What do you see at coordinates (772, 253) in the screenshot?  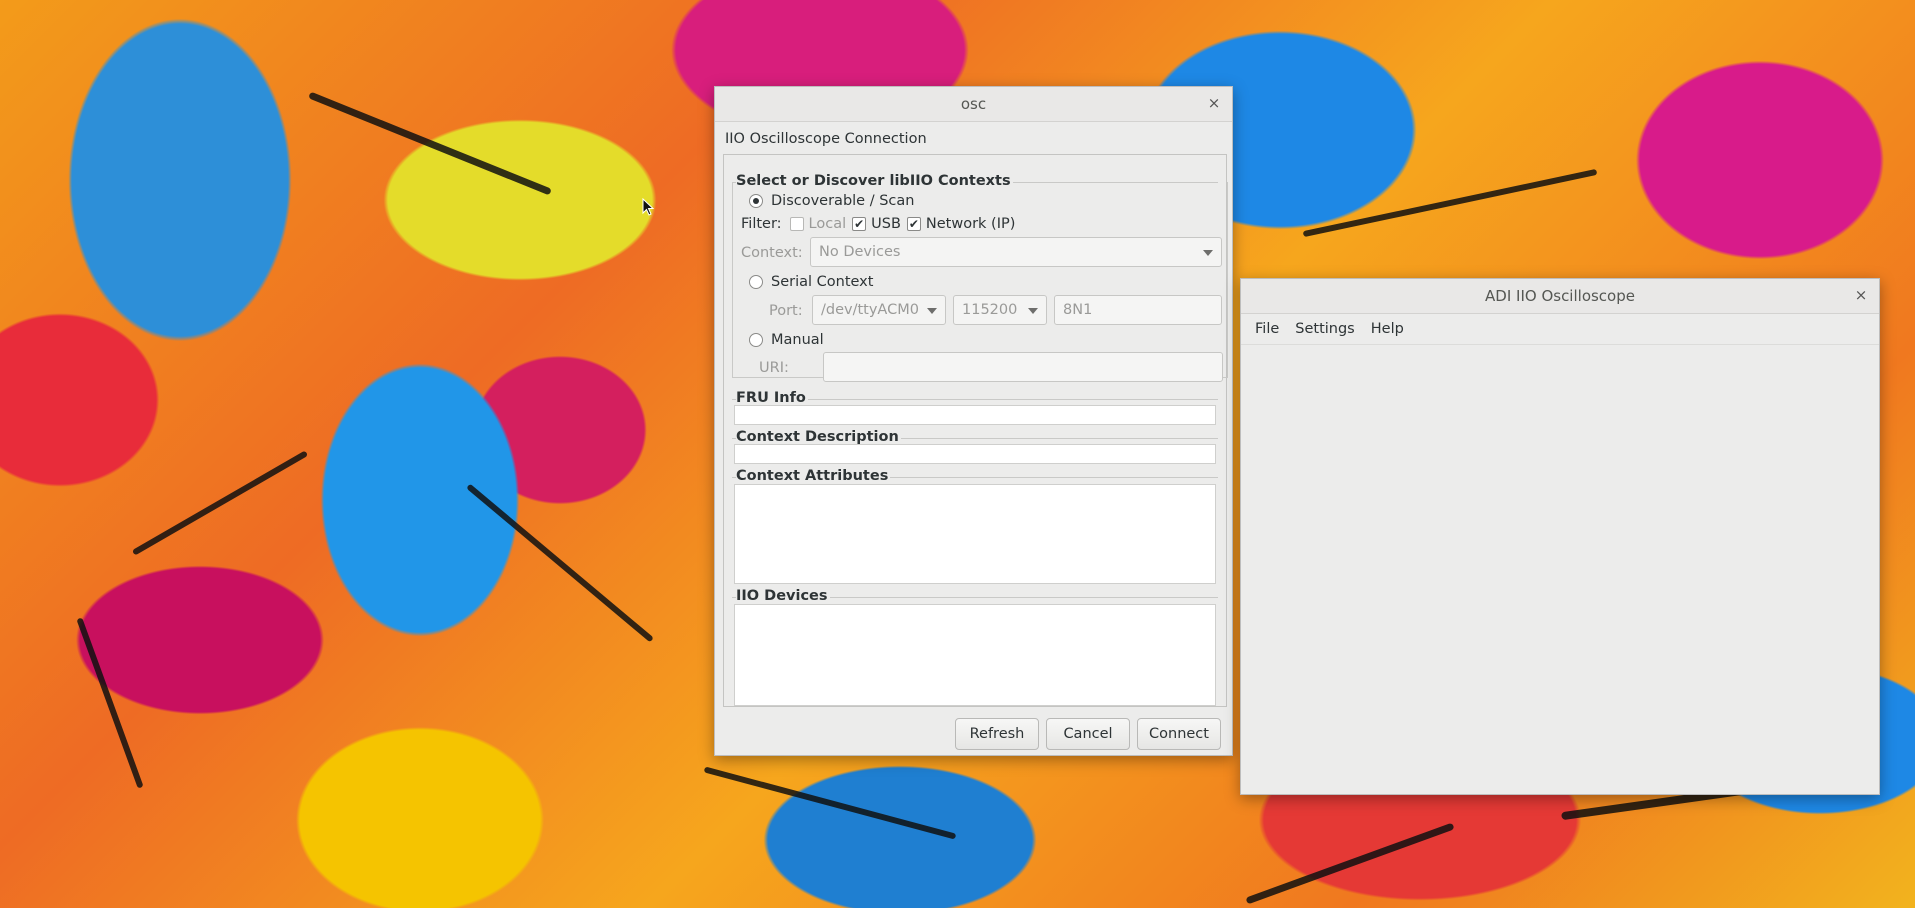 I see `context-label: Context:` at bounding box center [772, 253].